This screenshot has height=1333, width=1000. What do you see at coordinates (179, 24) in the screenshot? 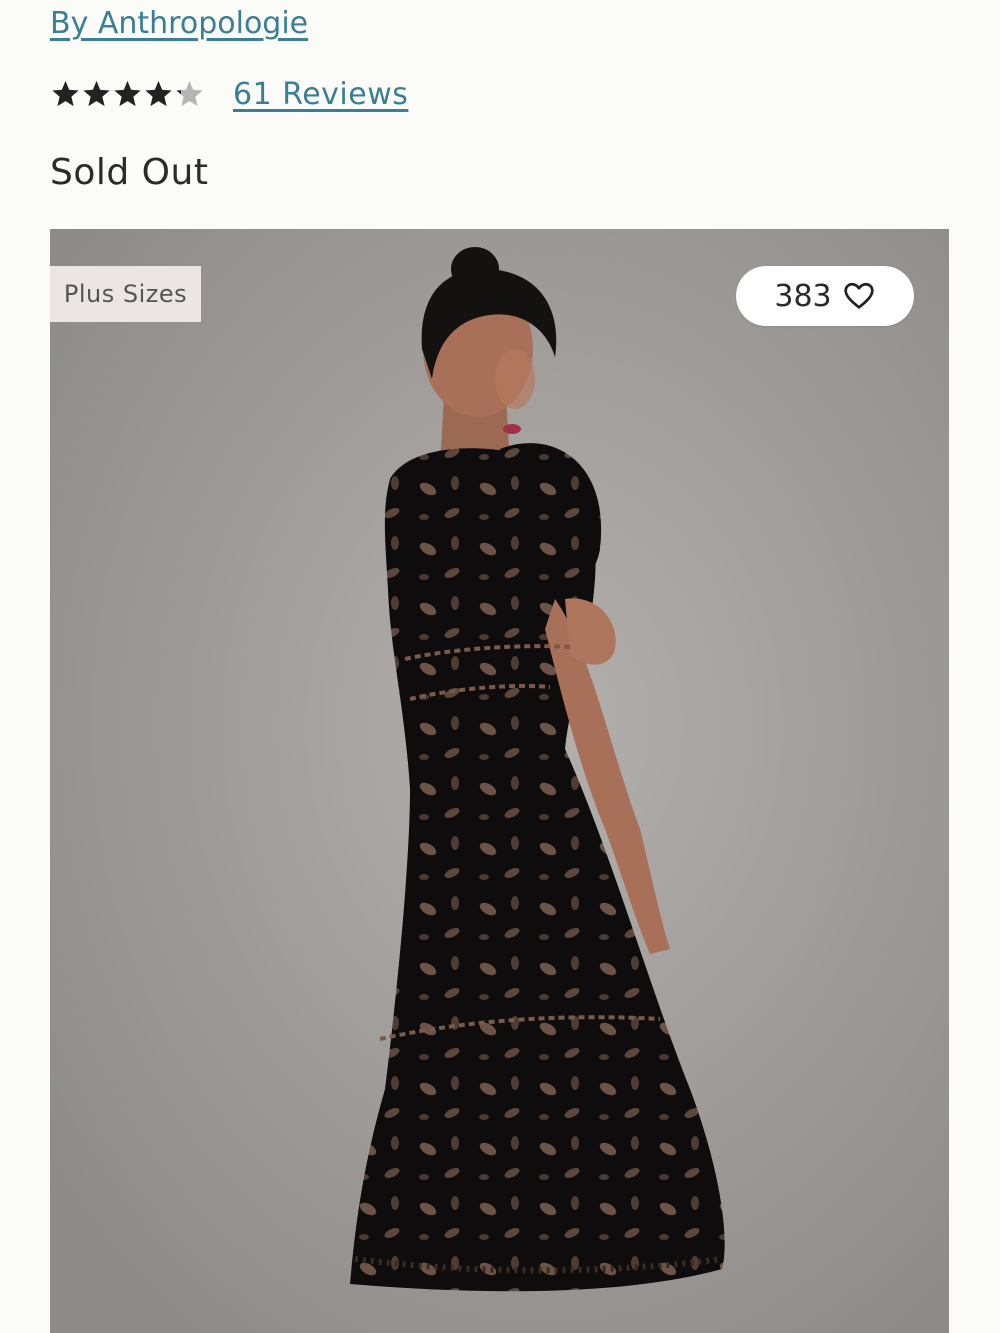
I see `brand-link: By Anthropologie` at bounding box center [179, 24].